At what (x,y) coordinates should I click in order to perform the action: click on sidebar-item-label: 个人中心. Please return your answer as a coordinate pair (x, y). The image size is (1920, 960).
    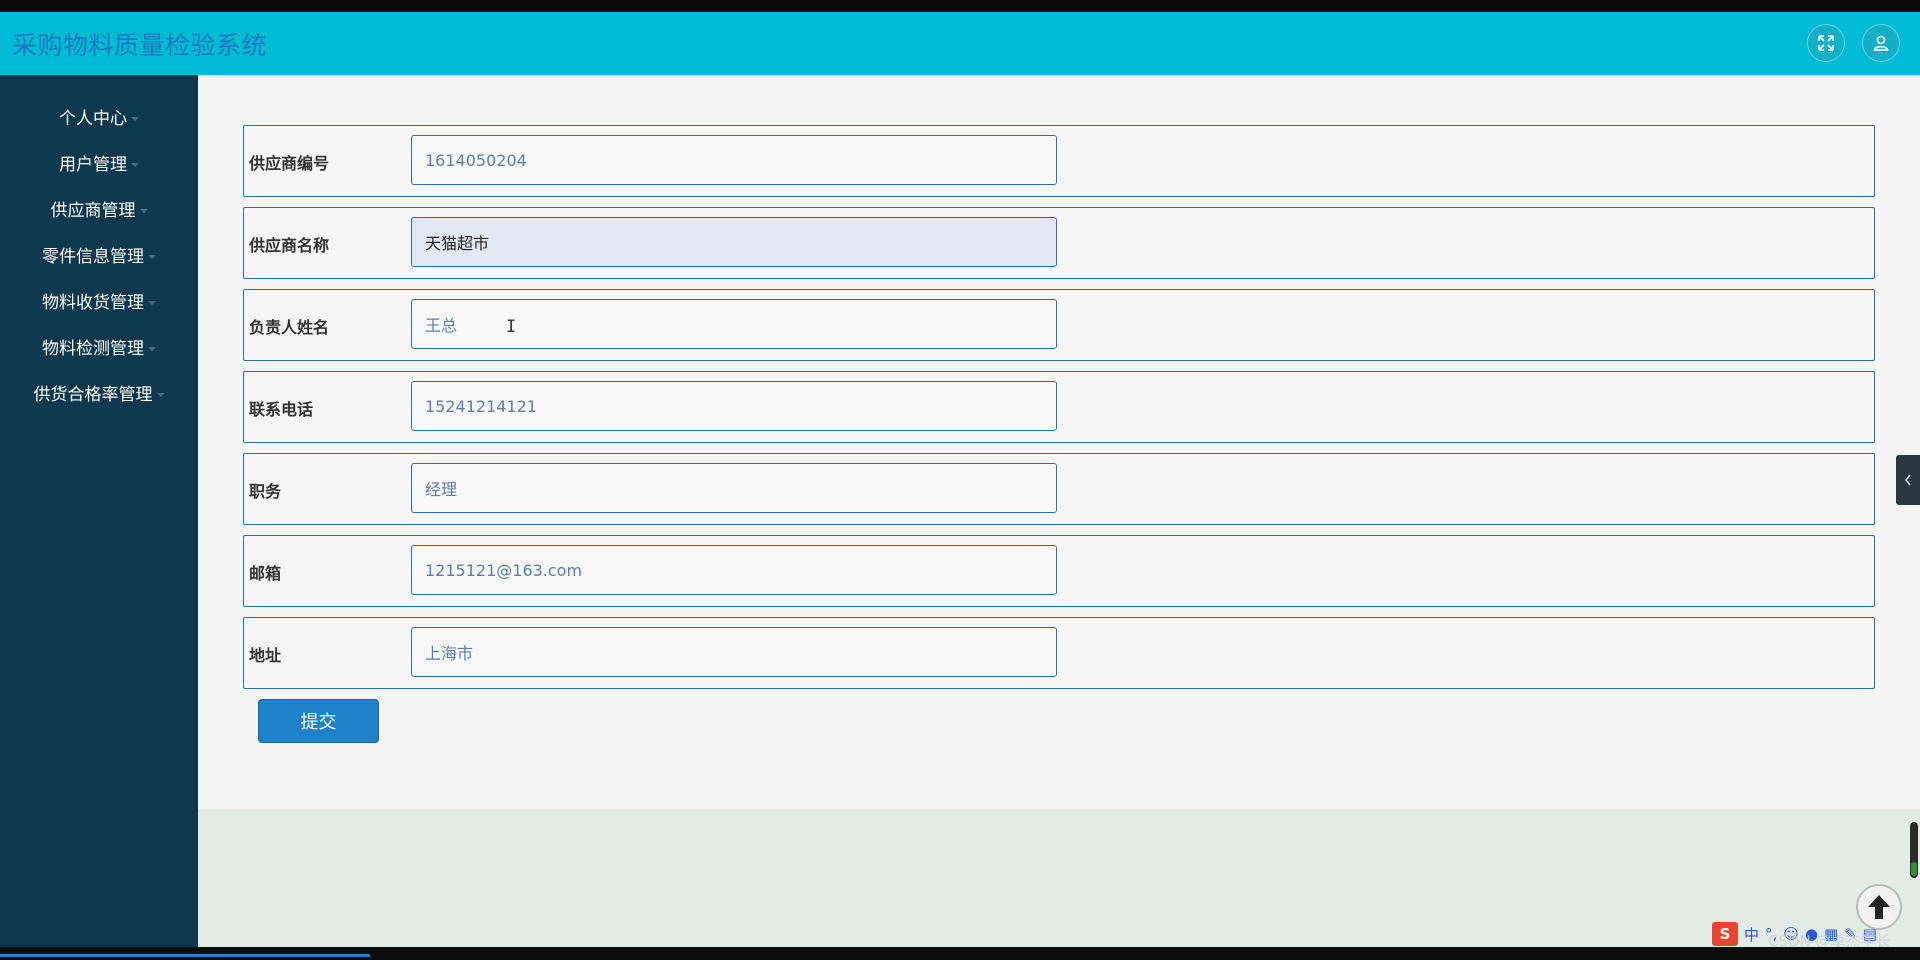
    Looking at the image, I should click on (93, 119).